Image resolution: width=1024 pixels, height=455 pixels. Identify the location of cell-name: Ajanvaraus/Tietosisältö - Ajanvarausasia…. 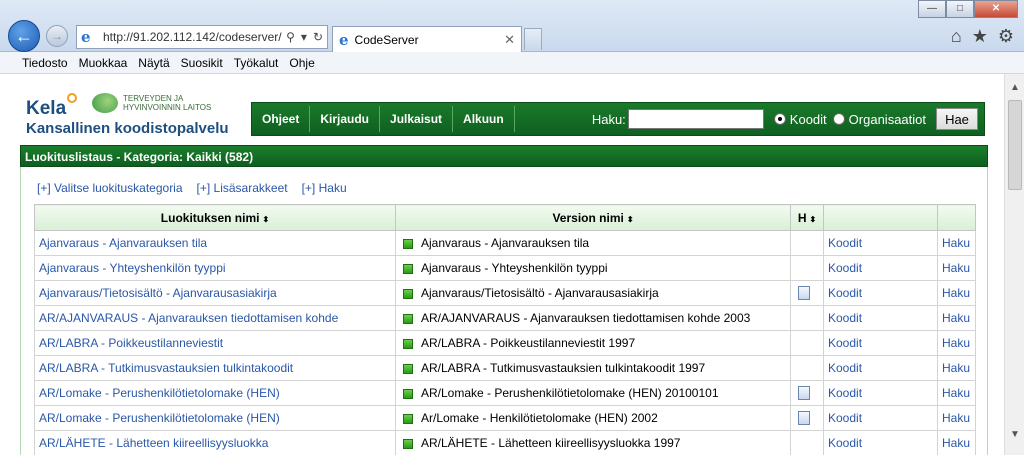
(215, 293).